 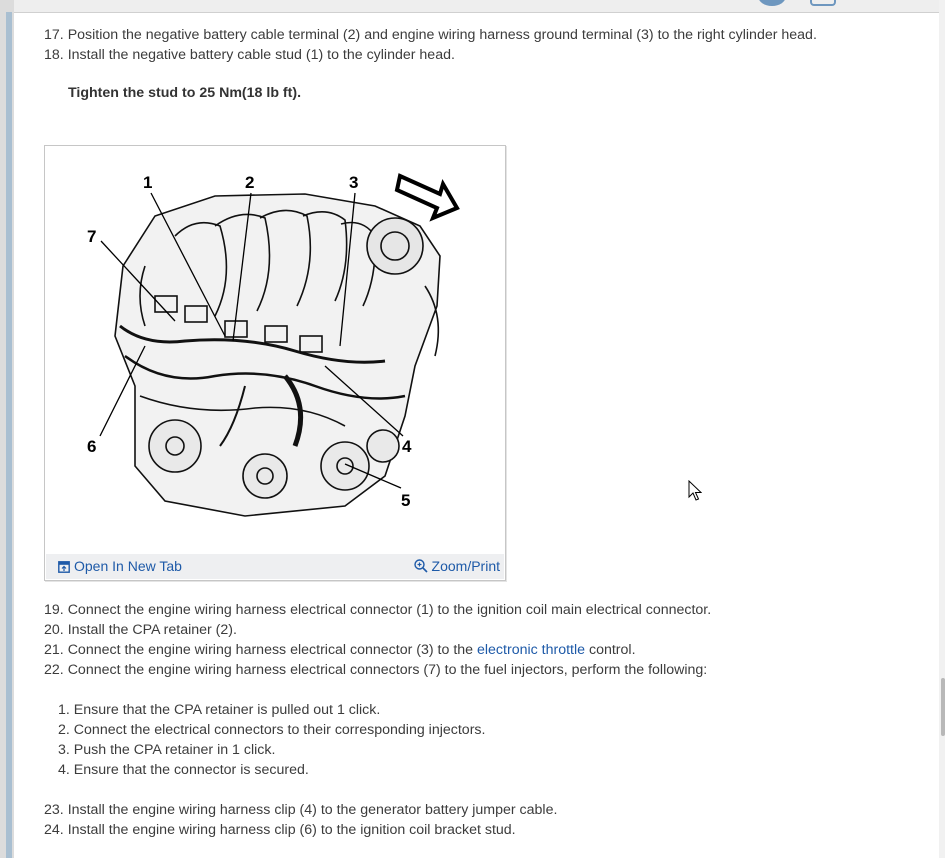 I want to click on step-number: 21., so click(x=54, y=650).